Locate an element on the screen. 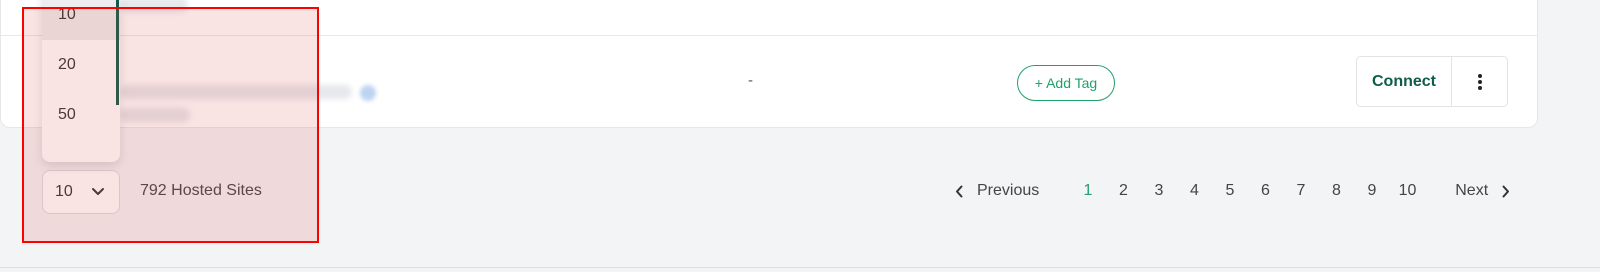  page-1: 1 is located at coordinates (1088, 191).